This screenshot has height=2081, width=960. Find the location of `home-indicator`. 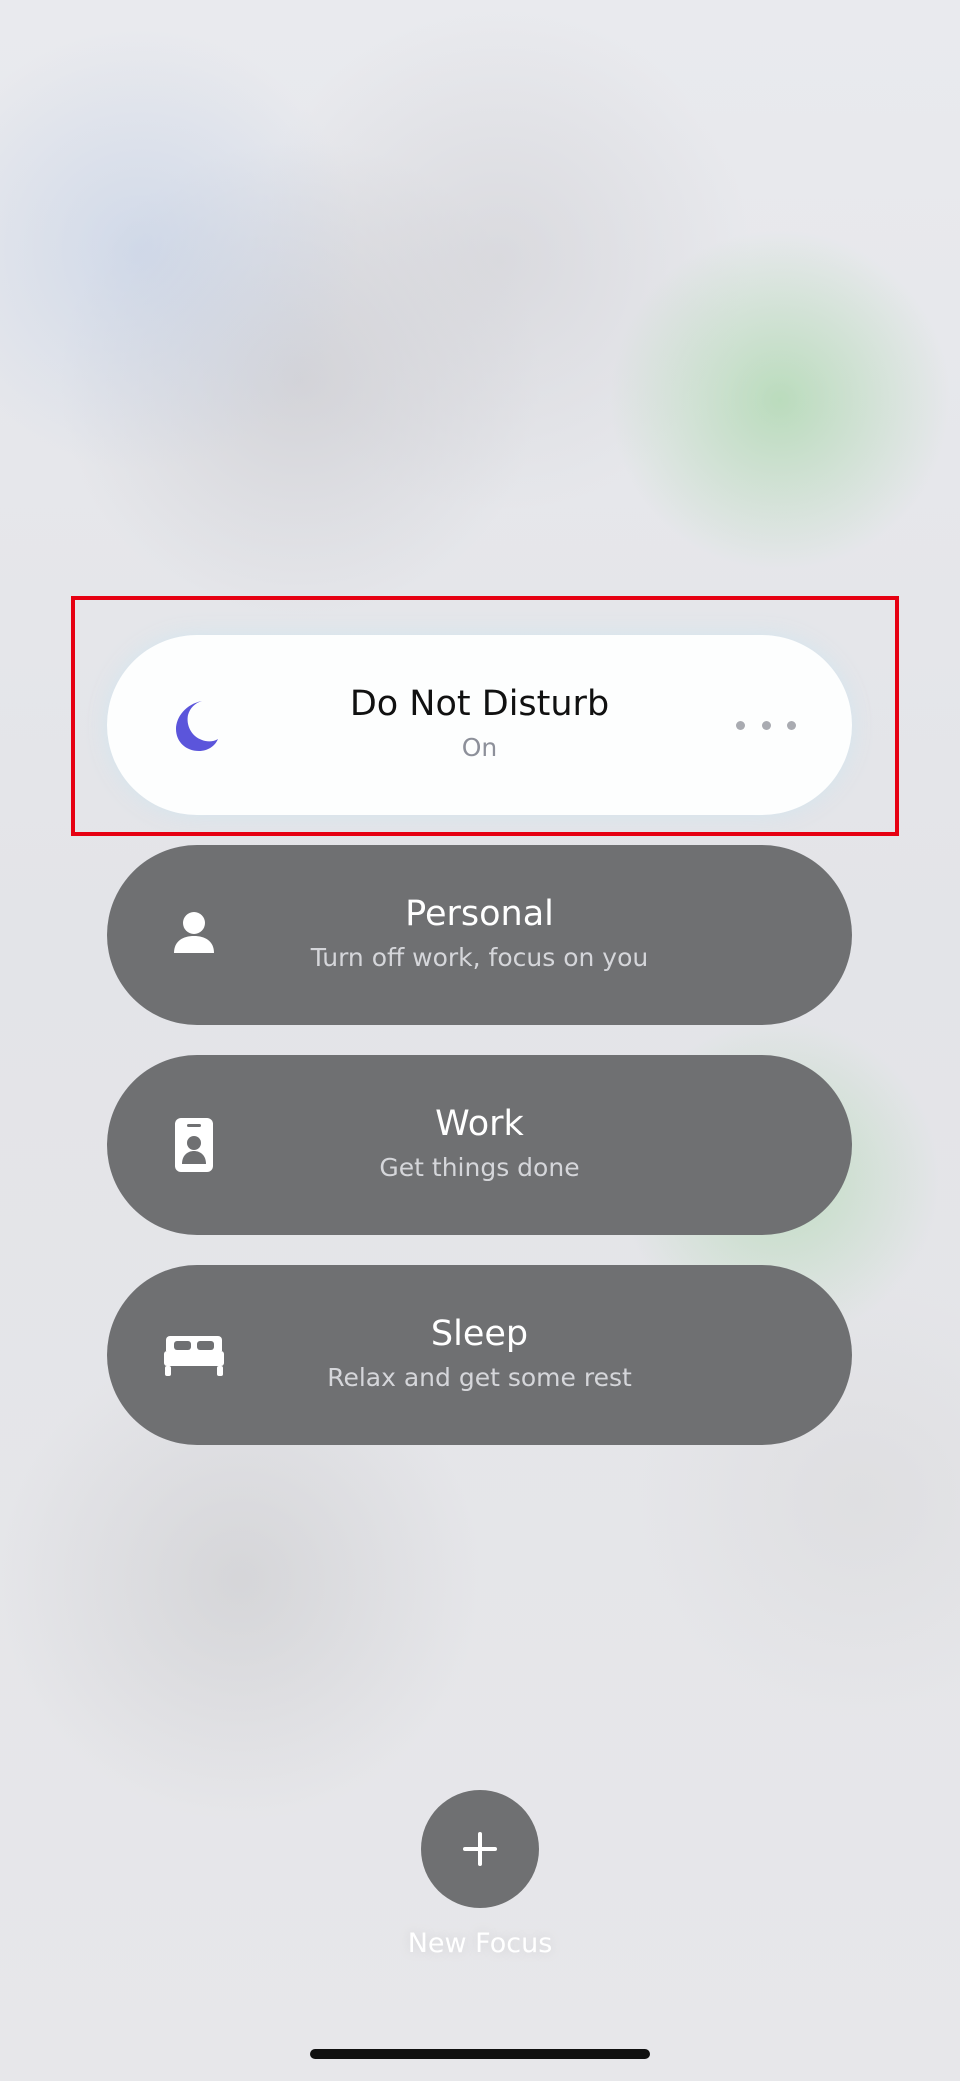

home-indicator is located at coordinates (480, 2054).